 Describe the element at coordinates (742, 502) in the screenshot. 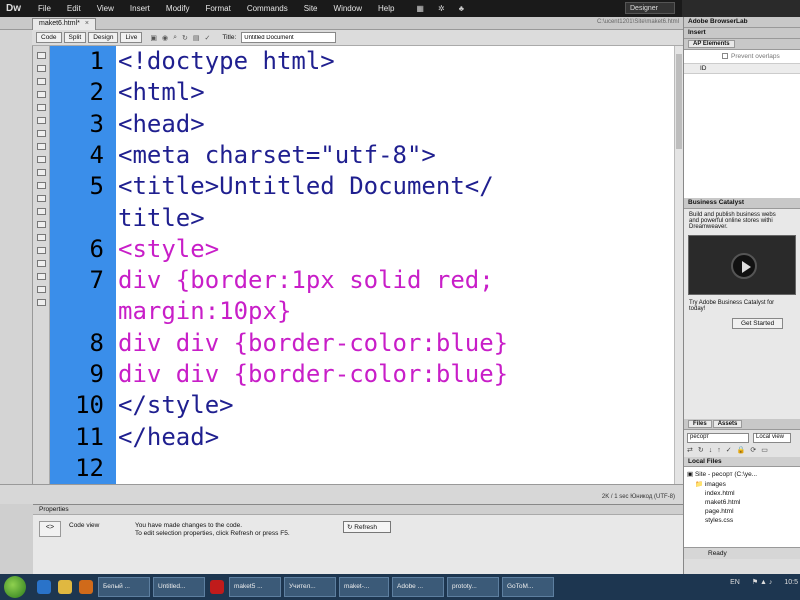

I see `file-tree-item: maket6.html` at that location.